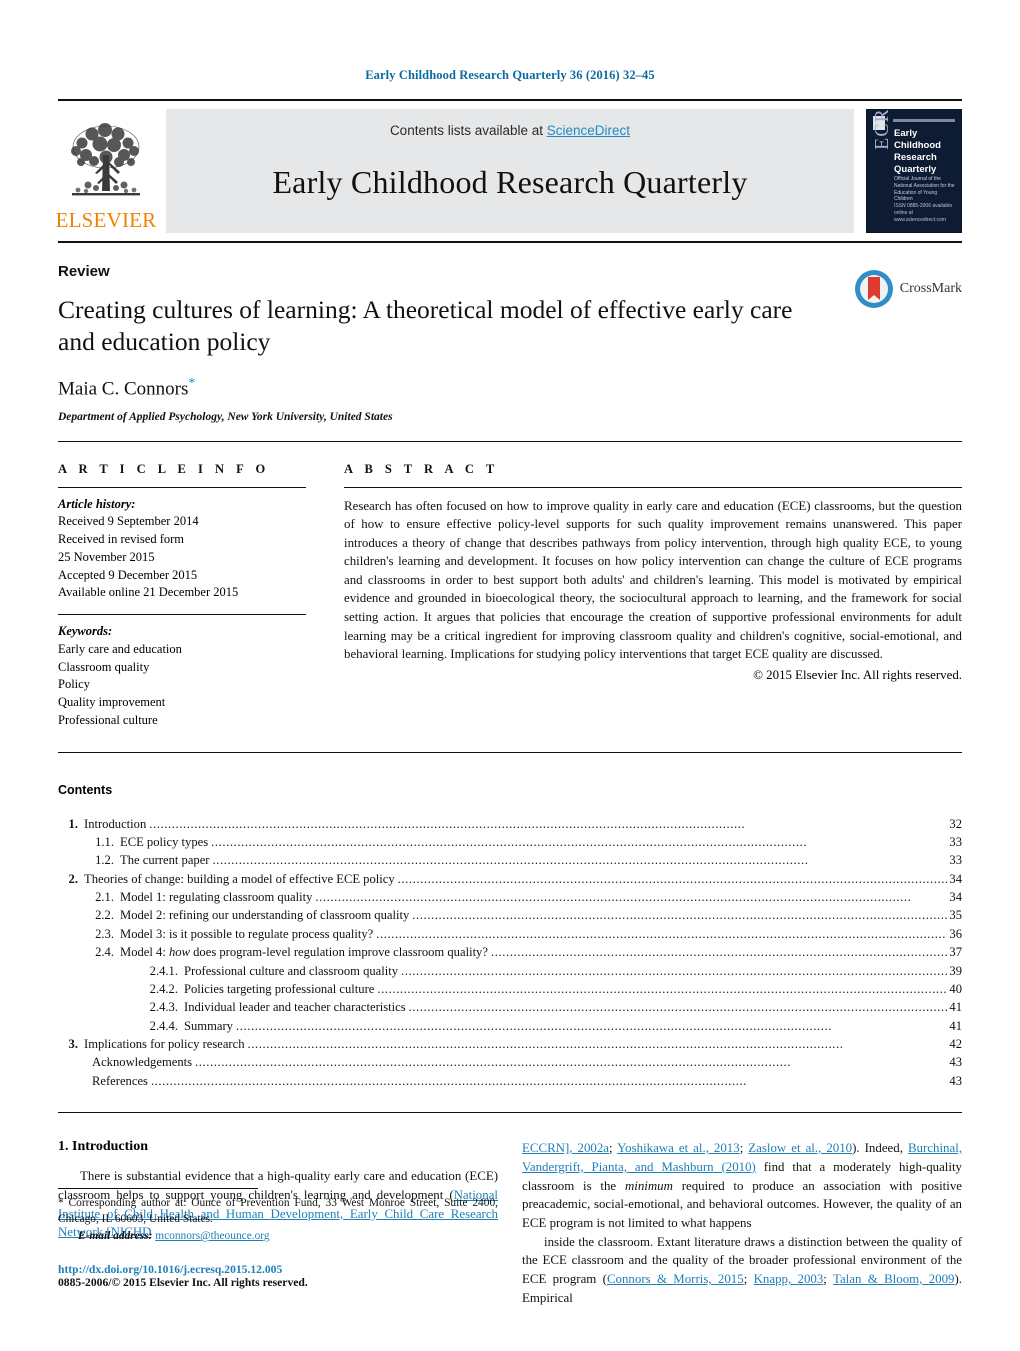 The image size is (1020, 1351). I want to click on citation-link: Connors & Morris, 2015, so click(675, 1279).